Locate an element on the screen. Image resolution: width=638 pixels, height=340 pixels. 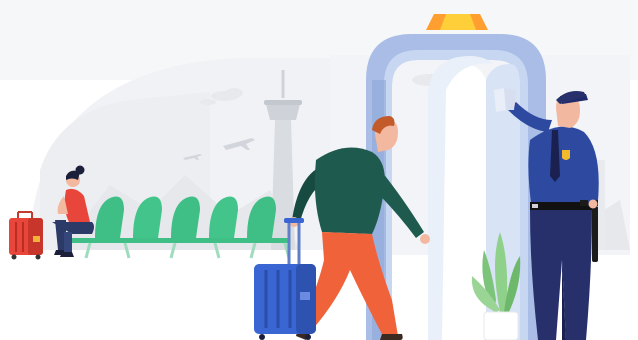
suitcase-icon is located at coordinates (26, 235).